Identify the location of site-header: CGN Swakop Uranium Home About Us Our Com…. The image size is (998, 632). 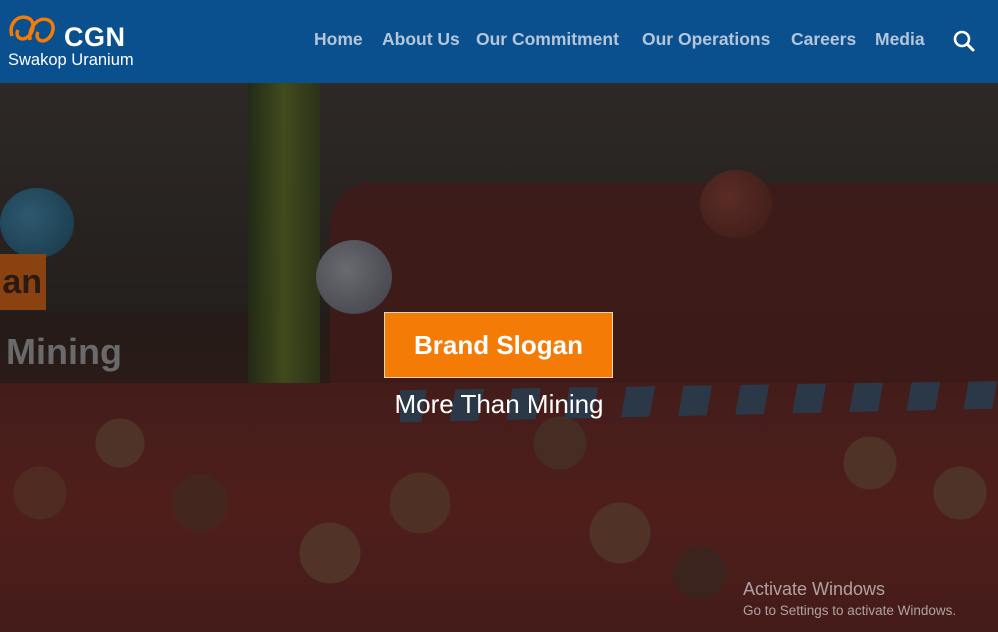
(499, 41).